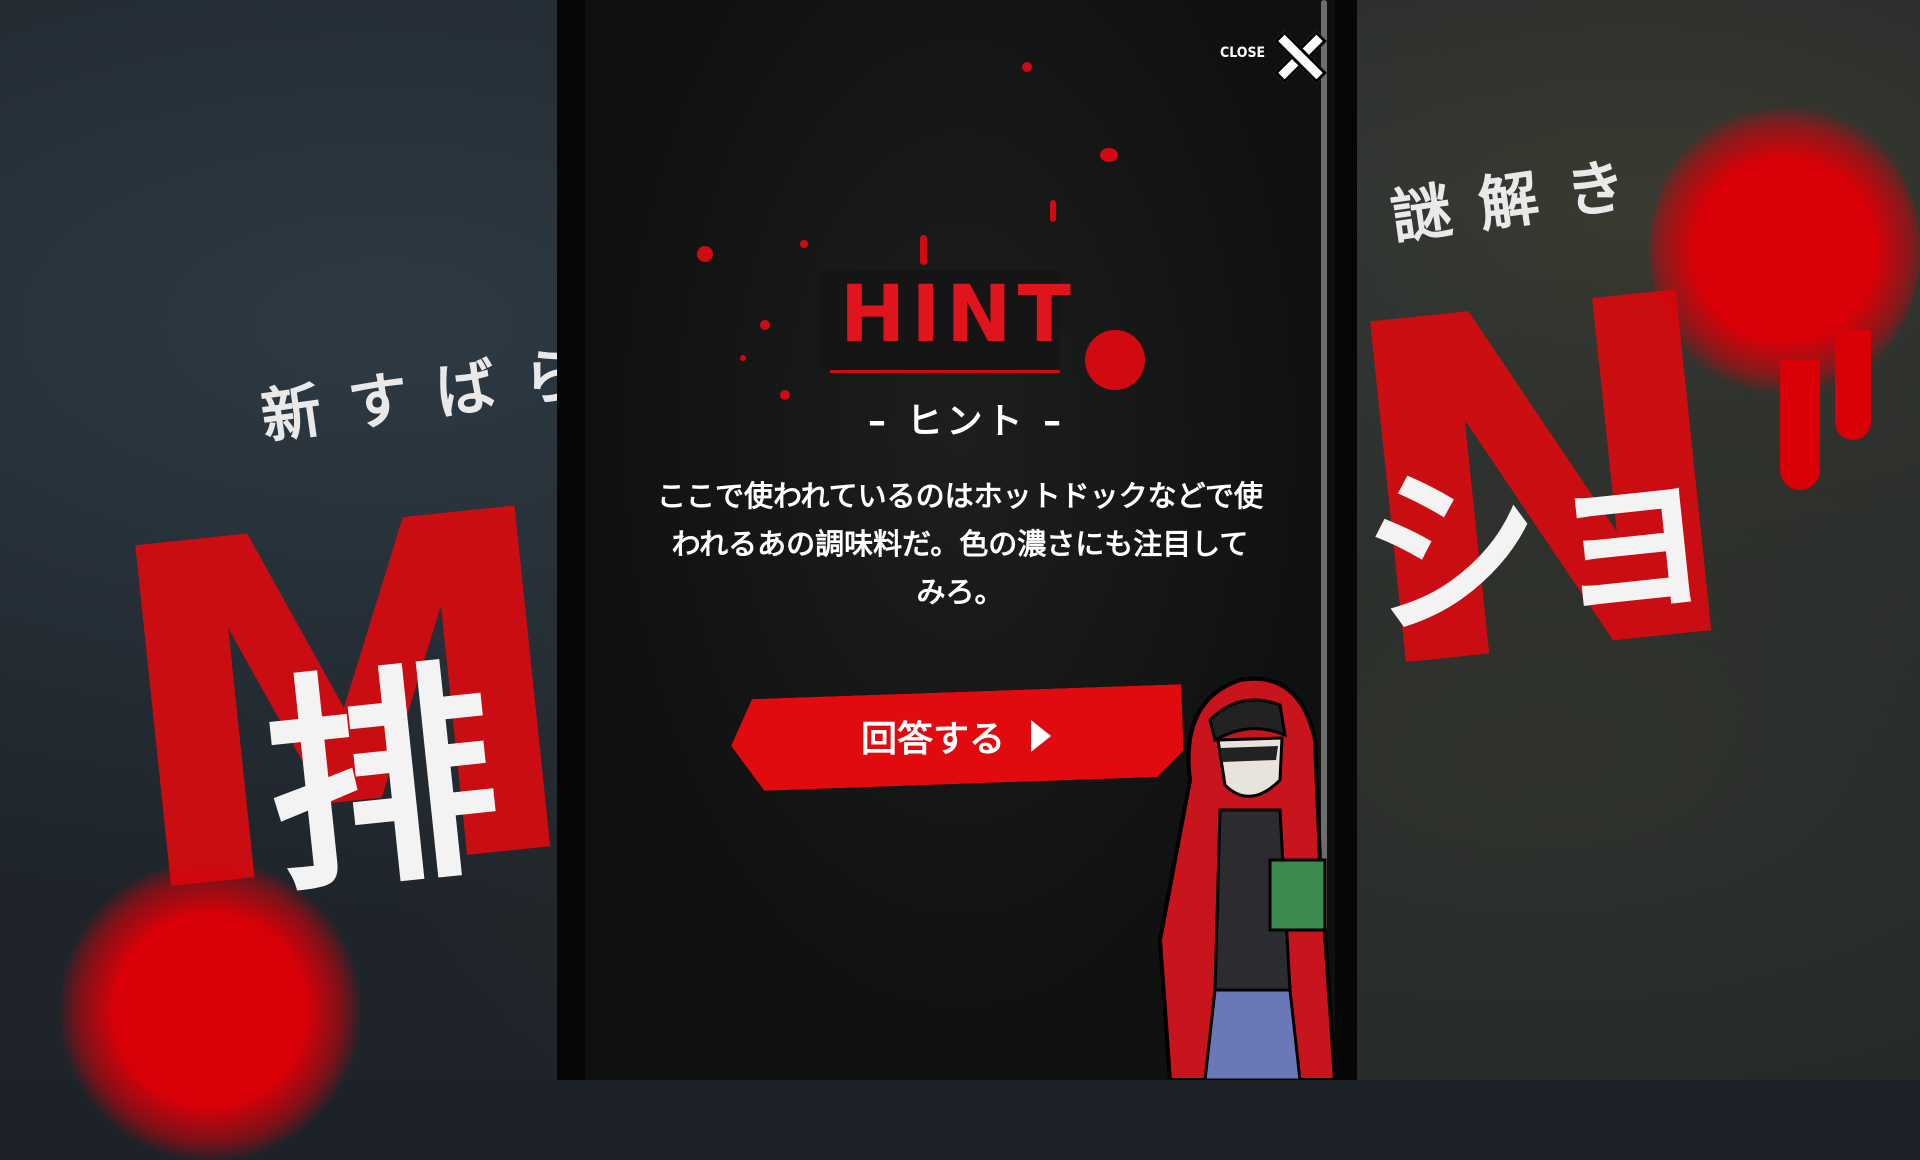  Describe the element at coordinates (1295, 53) in the screenshot. I see `close-icon` at that location.